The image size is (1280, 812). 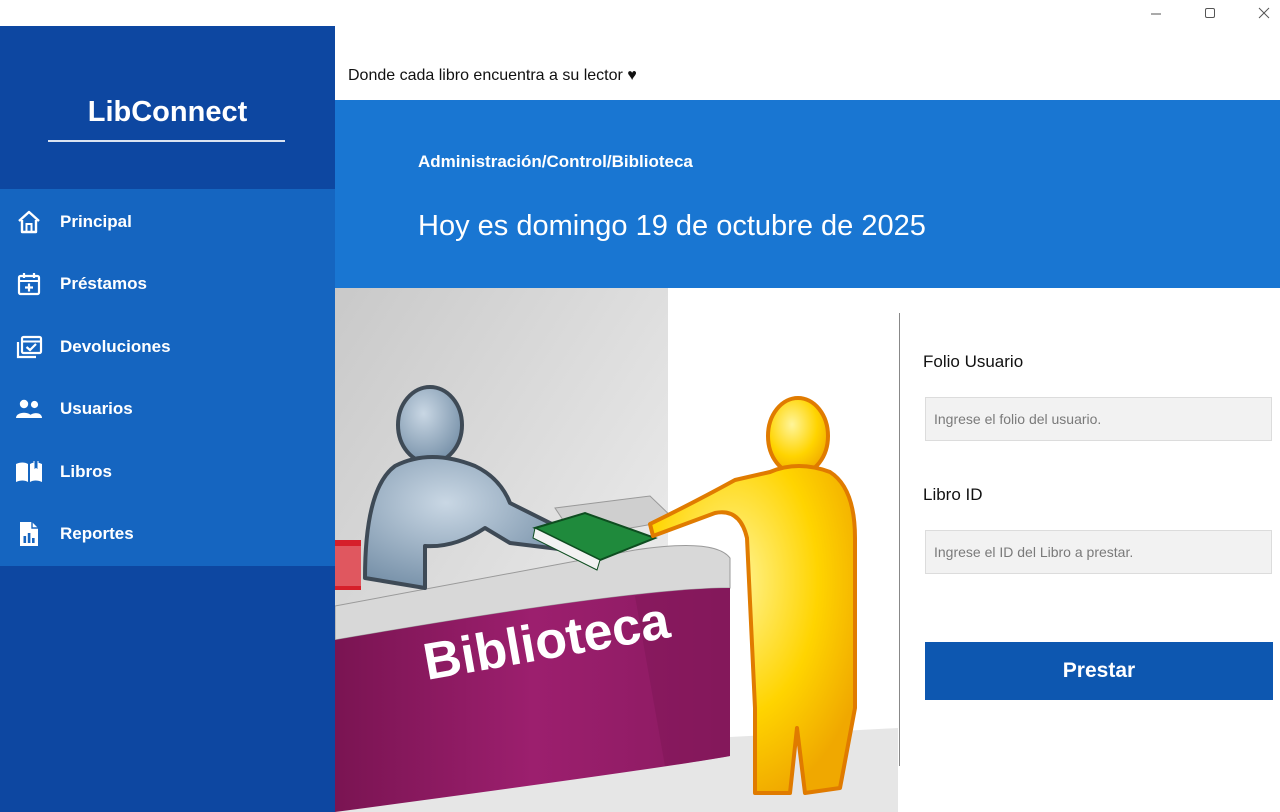 I want to click on maximize-button, so click(x=1210, y=13).